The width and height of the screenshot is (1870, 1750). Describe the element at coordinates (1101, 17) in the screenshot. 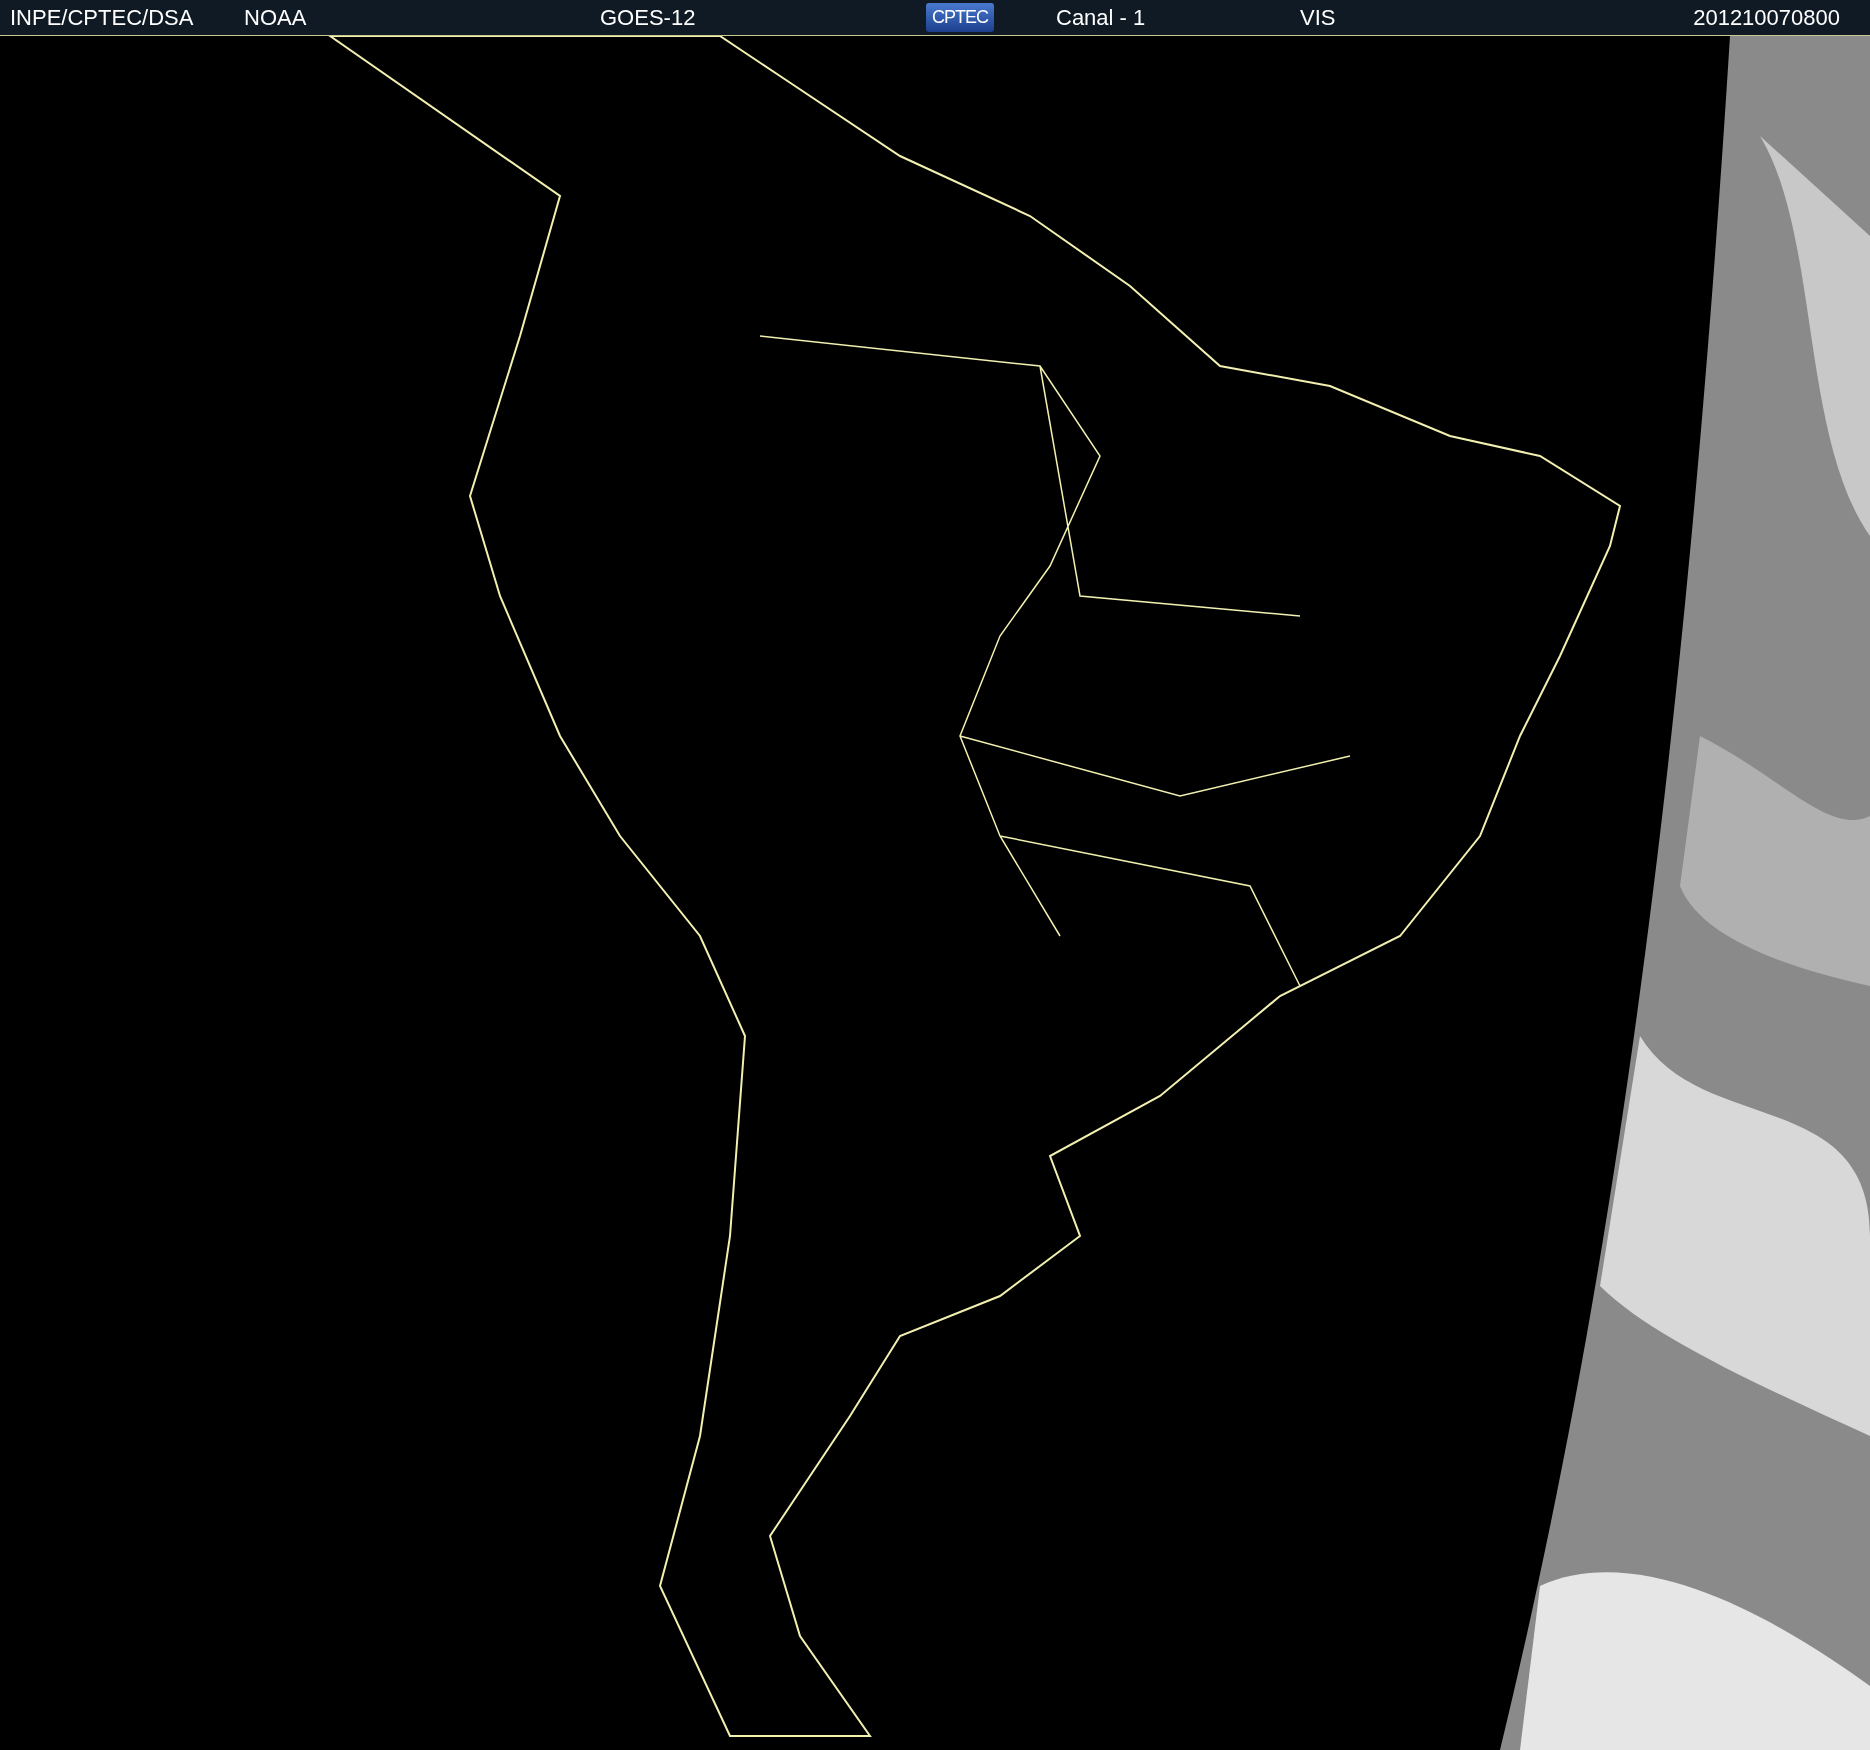

I see `channel-label: Canal - 1` at that location.